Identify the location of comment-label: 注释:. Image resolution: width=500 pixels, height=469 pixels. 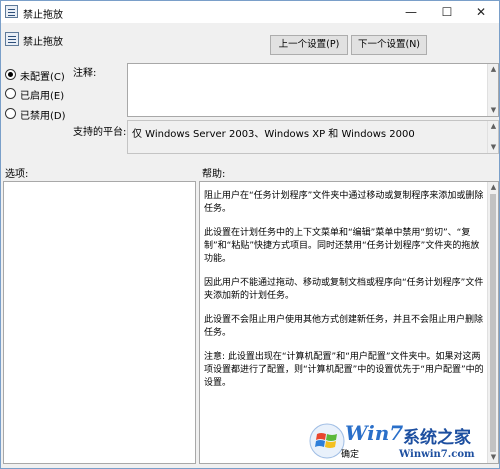
(85, 73).